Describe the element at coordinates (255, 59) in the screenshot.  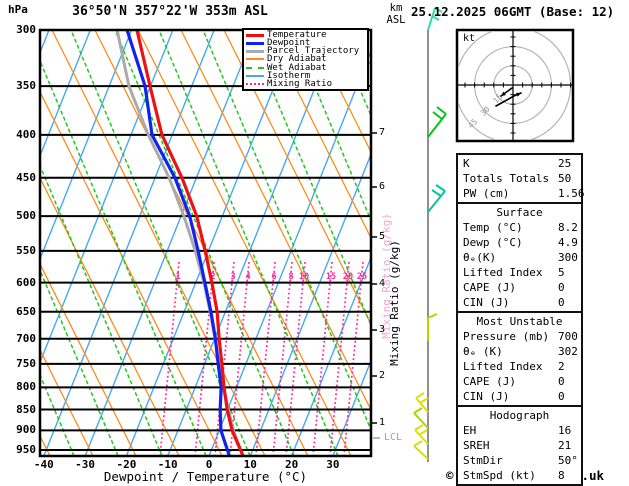
I see `legend-swatch-dry-adiabat` at that location.